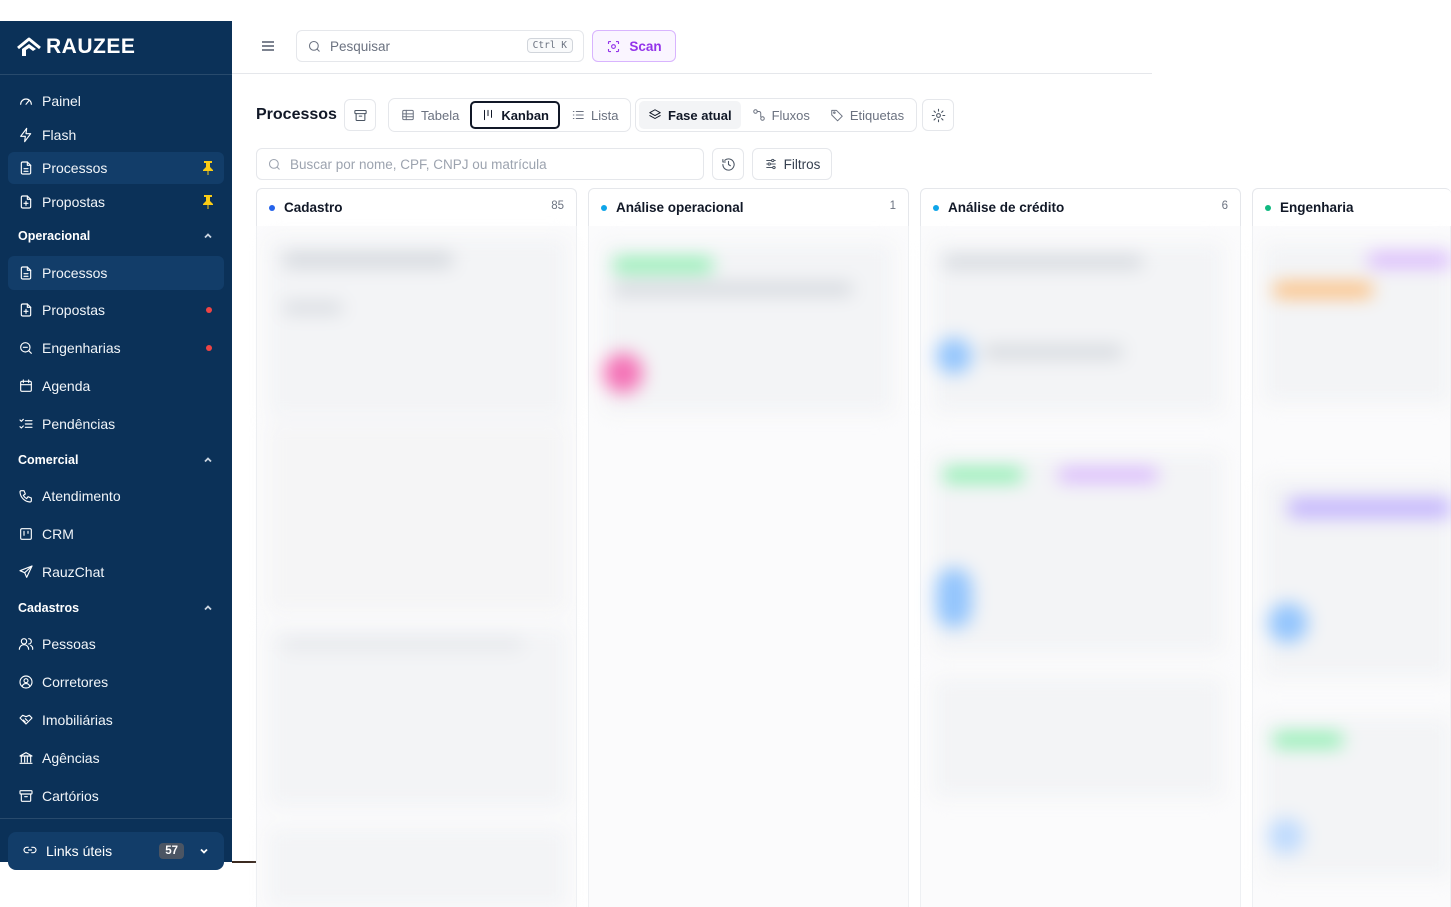  Describe the element at coordinates (75, 682) in the screenshot. I see `sidebar-item-label: Corretores` at that location.